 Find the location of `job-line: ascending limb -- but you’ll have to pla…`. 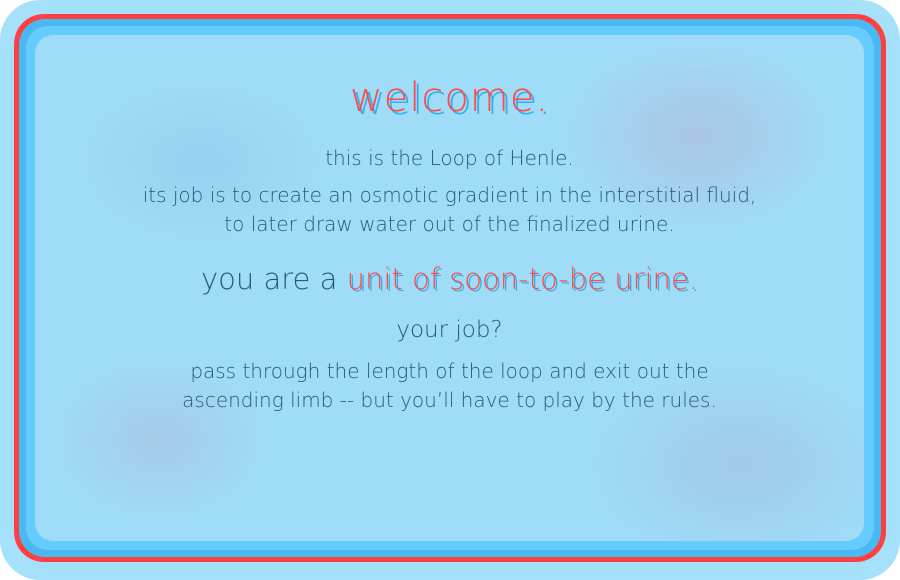

job-line: ascending limb -- but you’ll have to pla… is located at coordinates (449, 400).